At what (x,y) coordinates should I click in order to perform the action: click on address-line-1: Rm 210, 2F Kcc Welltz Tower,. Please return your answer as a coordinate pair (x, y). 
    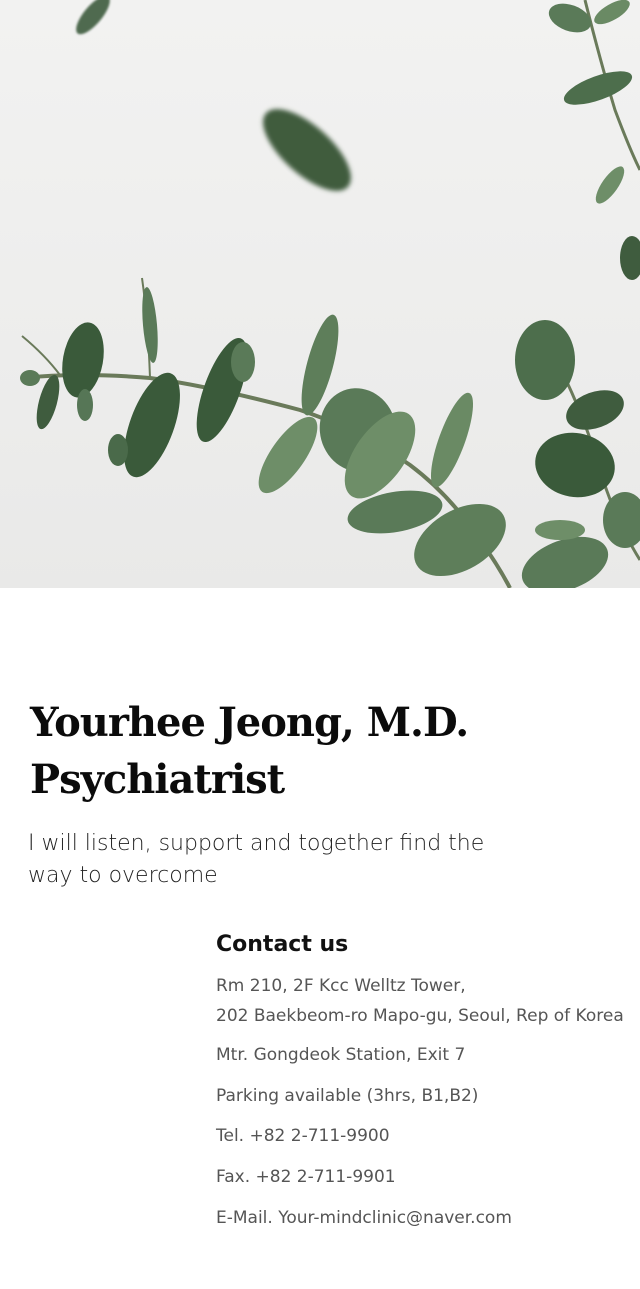
    Looking at the image, I should click on (341, 986).